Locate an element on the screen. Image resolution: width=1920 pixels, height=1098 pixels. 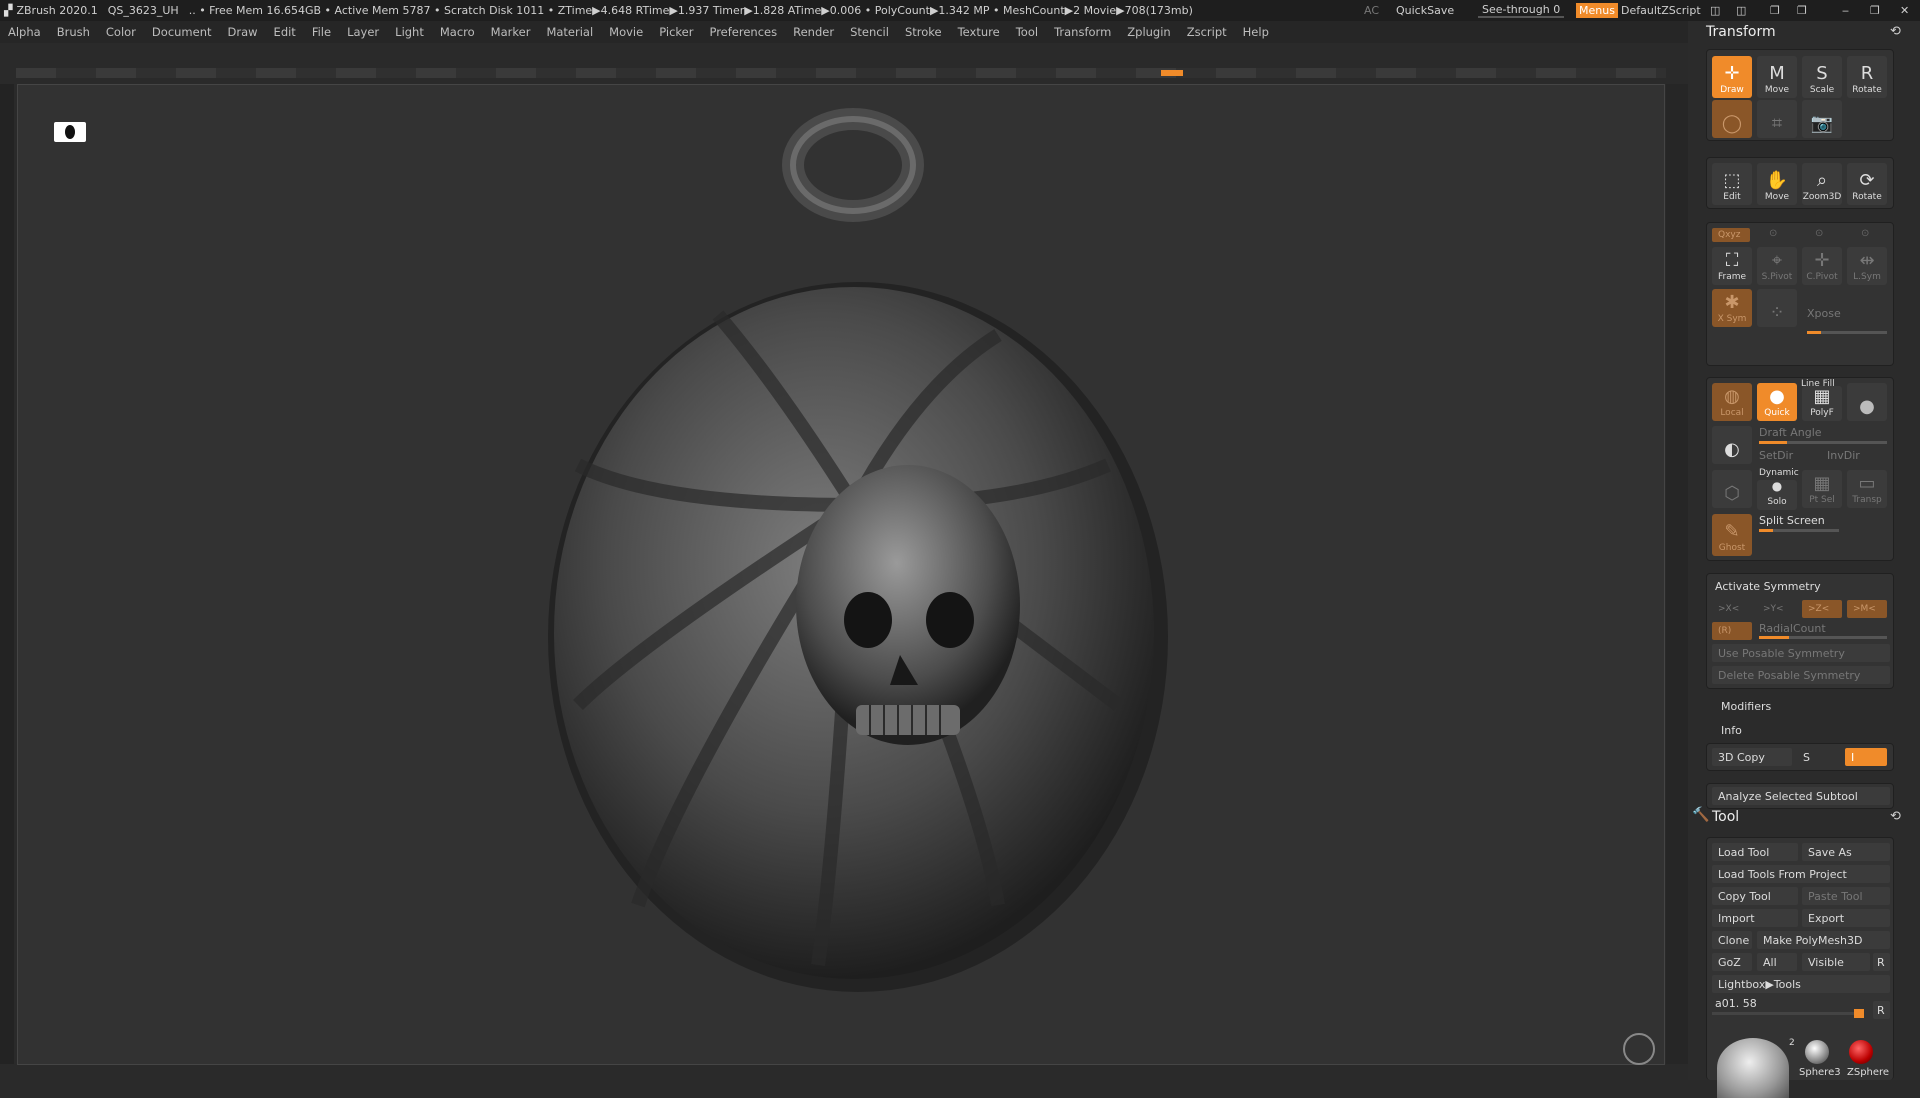
menu-item-tool: Tool is located at coordinates (1027, 32).